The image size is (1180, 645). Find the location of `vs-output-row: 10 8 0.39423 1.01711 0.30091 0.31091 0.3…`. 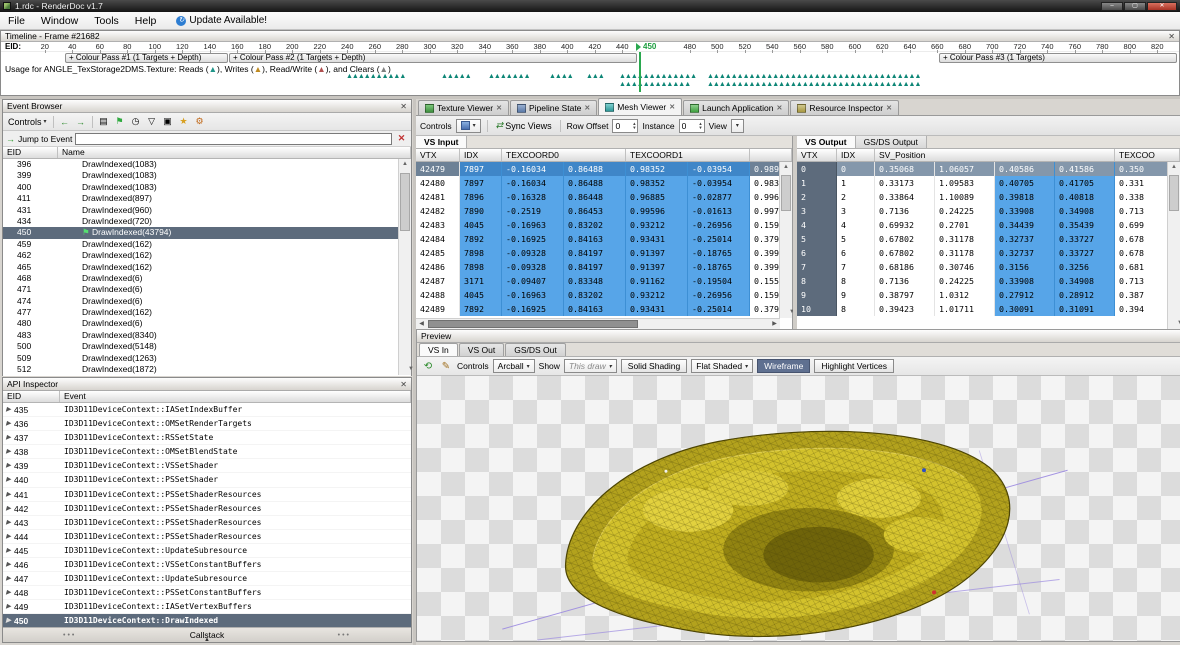

vs-output-row: 10 8 0.39423 1.01711 0.30091 0.31091 0.3… is located at coordinates (988, 309).